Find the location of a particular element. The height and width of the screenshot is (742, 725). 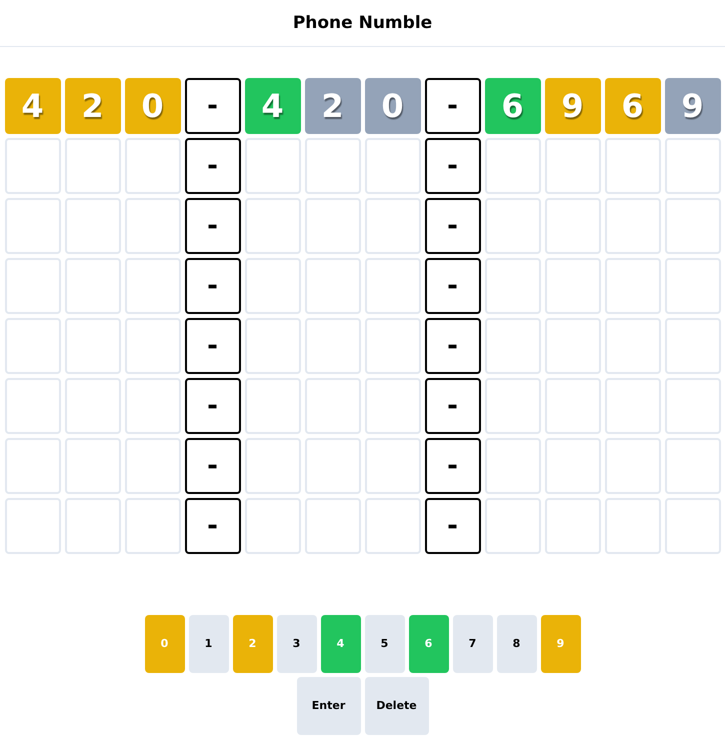

digit-key: 3 is located at coordinates (296, 644).